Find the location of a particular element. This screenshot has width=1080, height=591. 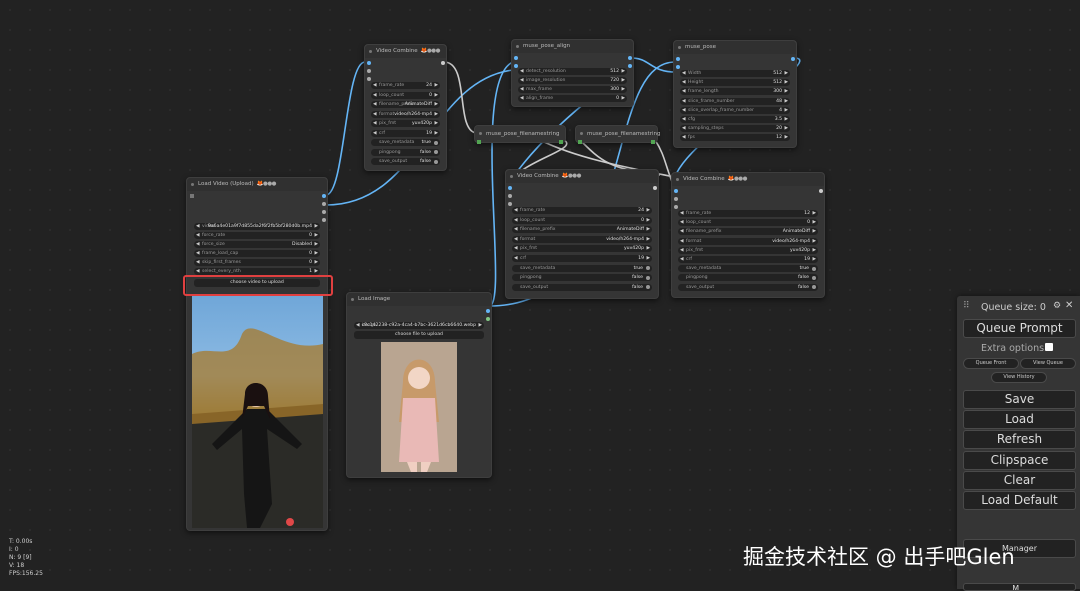

widget-cfg: ◀ cfg 3.5 ▶ is located at coordinates (735, 119).